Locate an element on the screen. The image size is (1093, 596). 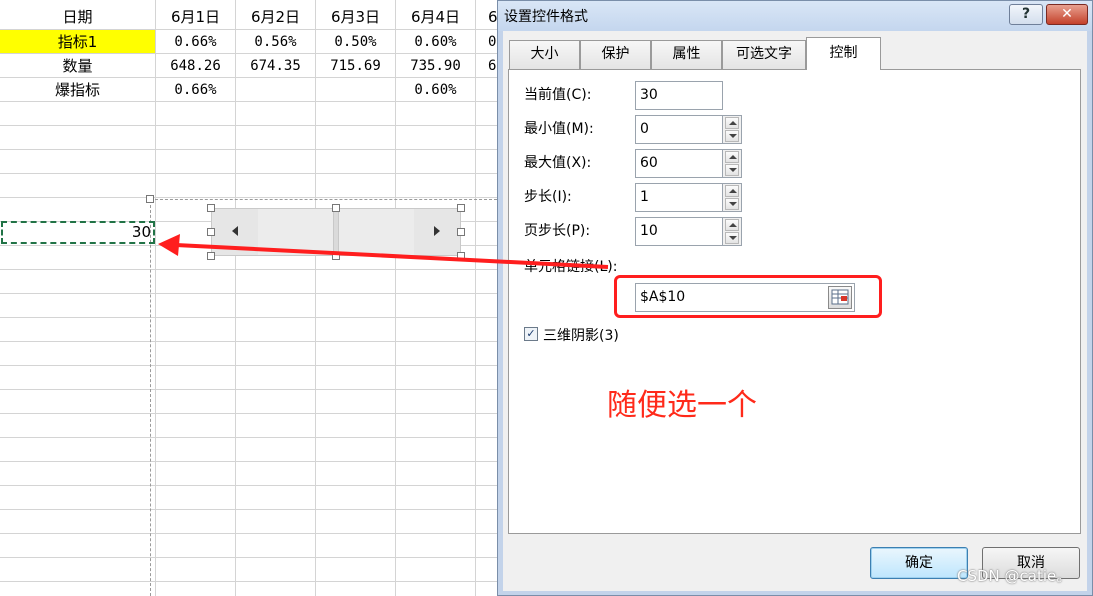
header-cell: 6月2日 is located at coordinates (275, 17).